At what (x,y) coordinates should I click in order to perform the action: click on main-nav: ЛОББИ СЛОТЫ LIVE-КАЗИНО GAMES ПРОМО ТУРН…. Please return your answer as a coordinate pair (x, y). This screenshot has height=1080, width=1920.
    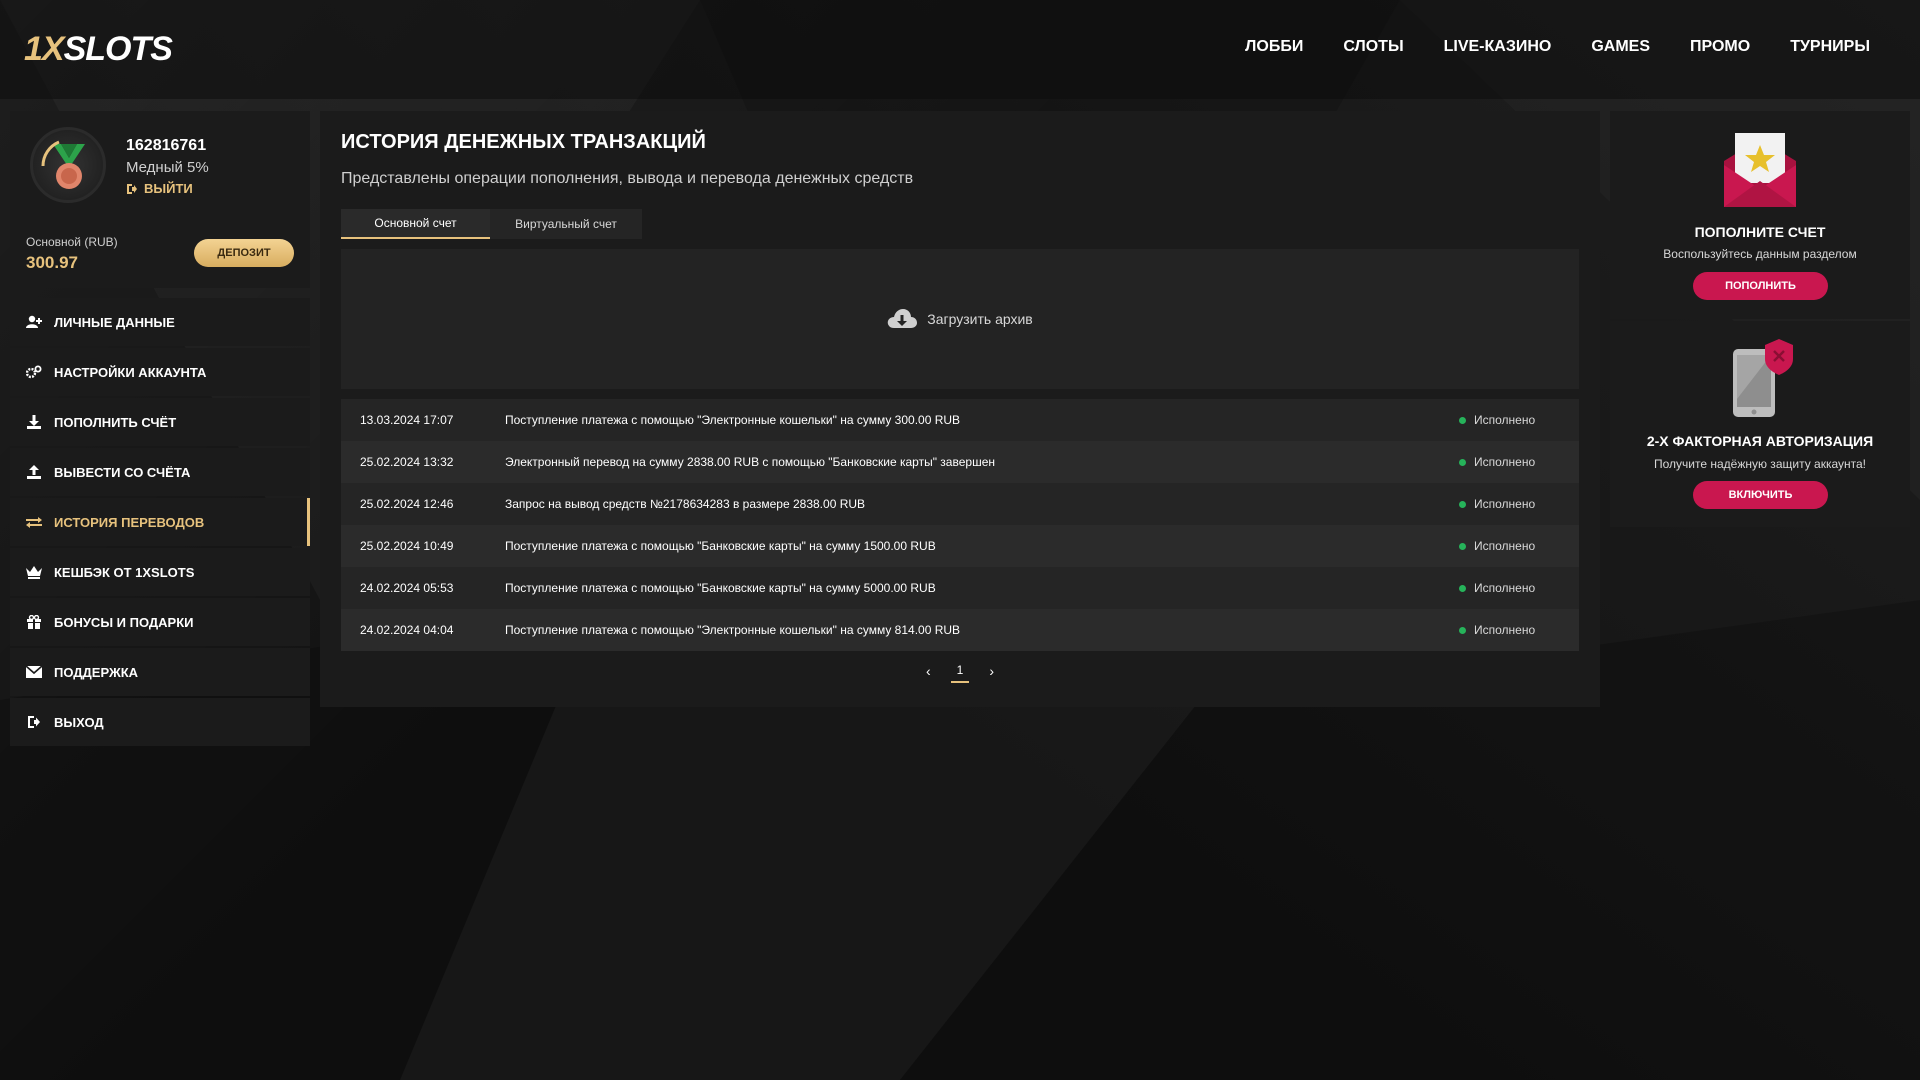
    Looking at the image, I should click on (1557, 47).